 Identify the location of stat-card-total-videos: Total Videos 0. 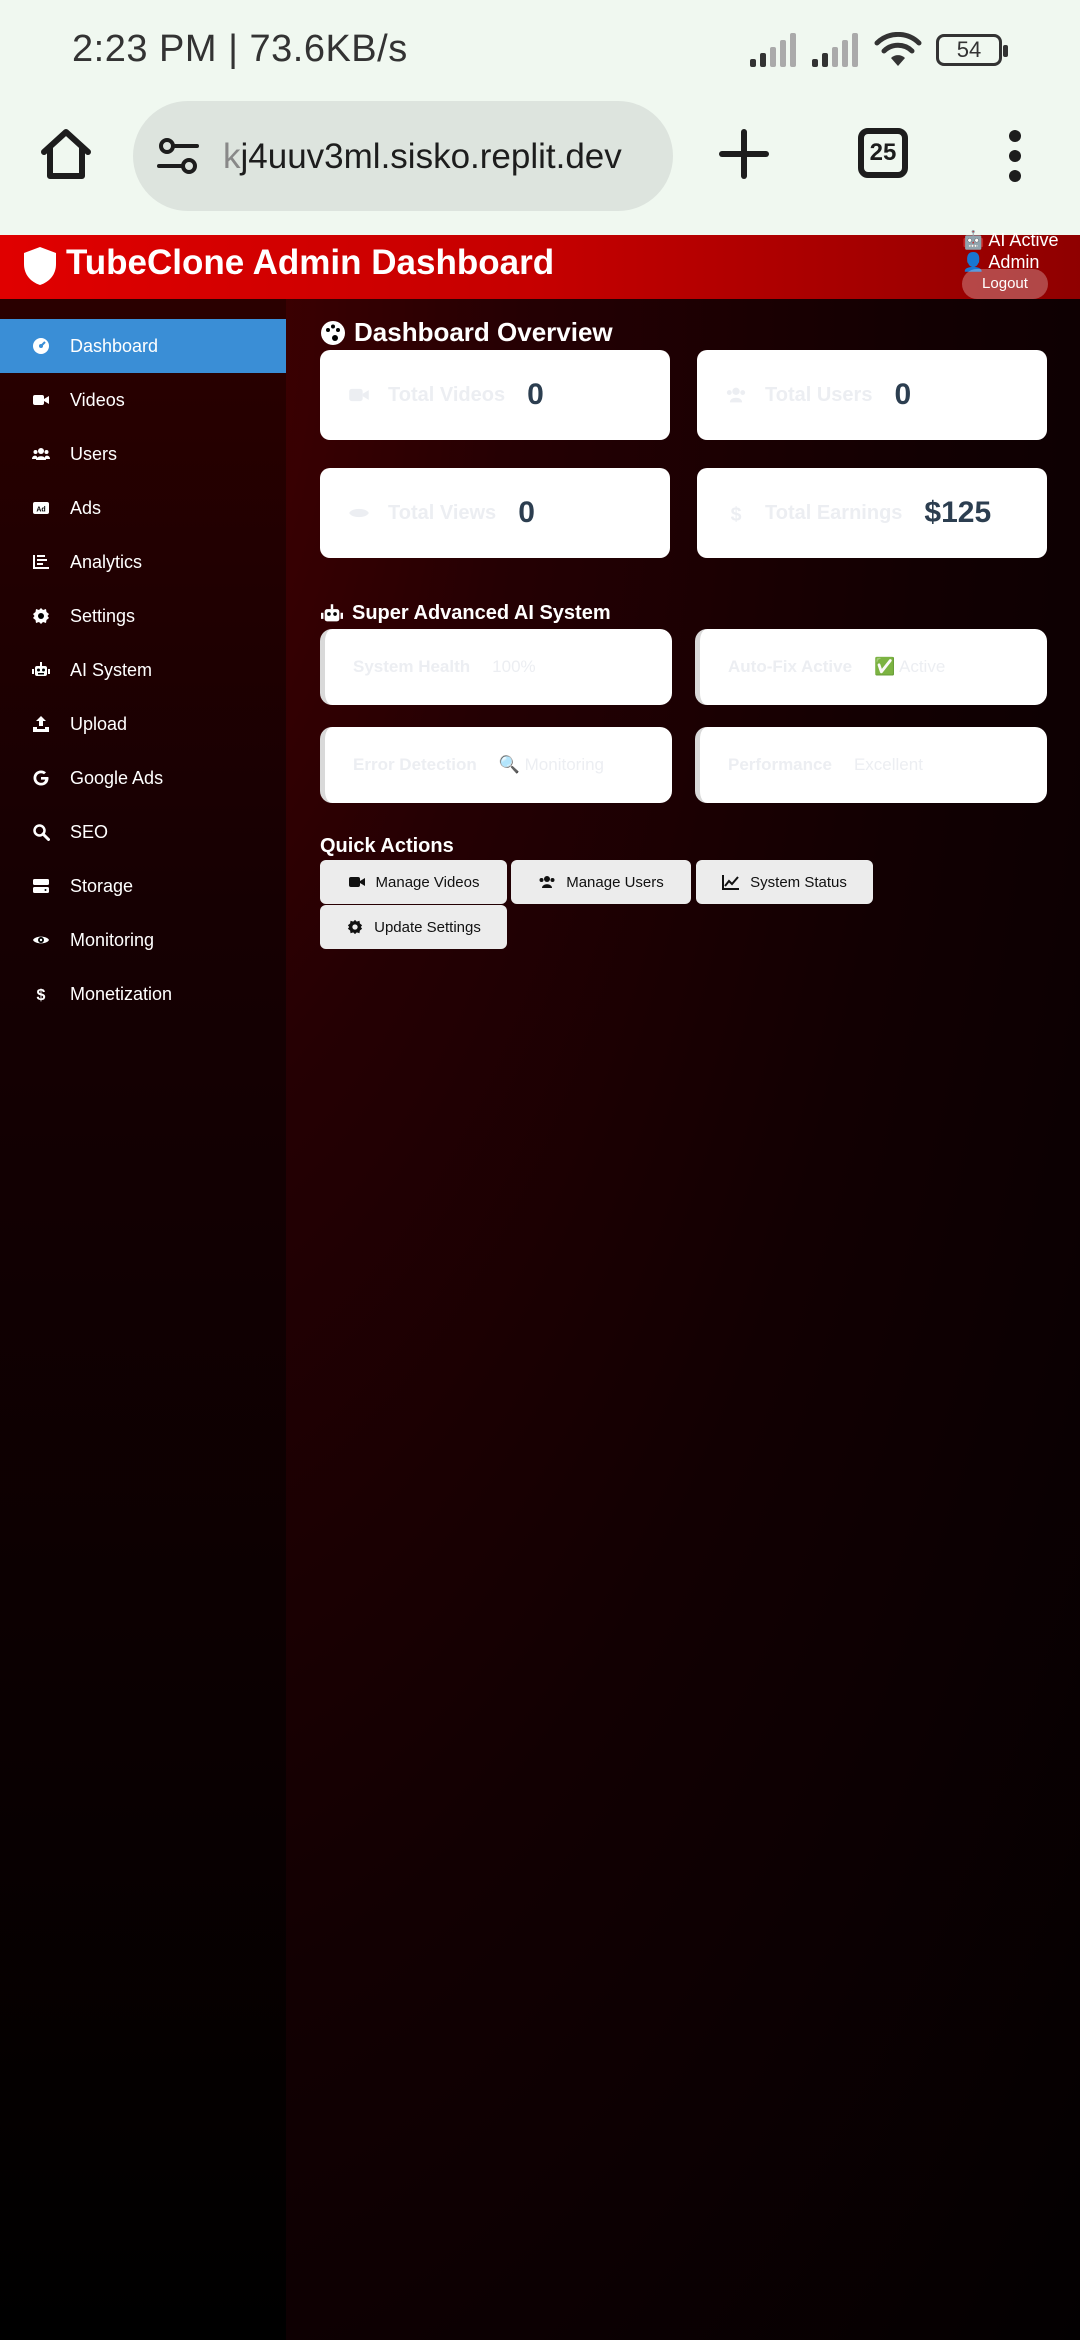
(495, 395).